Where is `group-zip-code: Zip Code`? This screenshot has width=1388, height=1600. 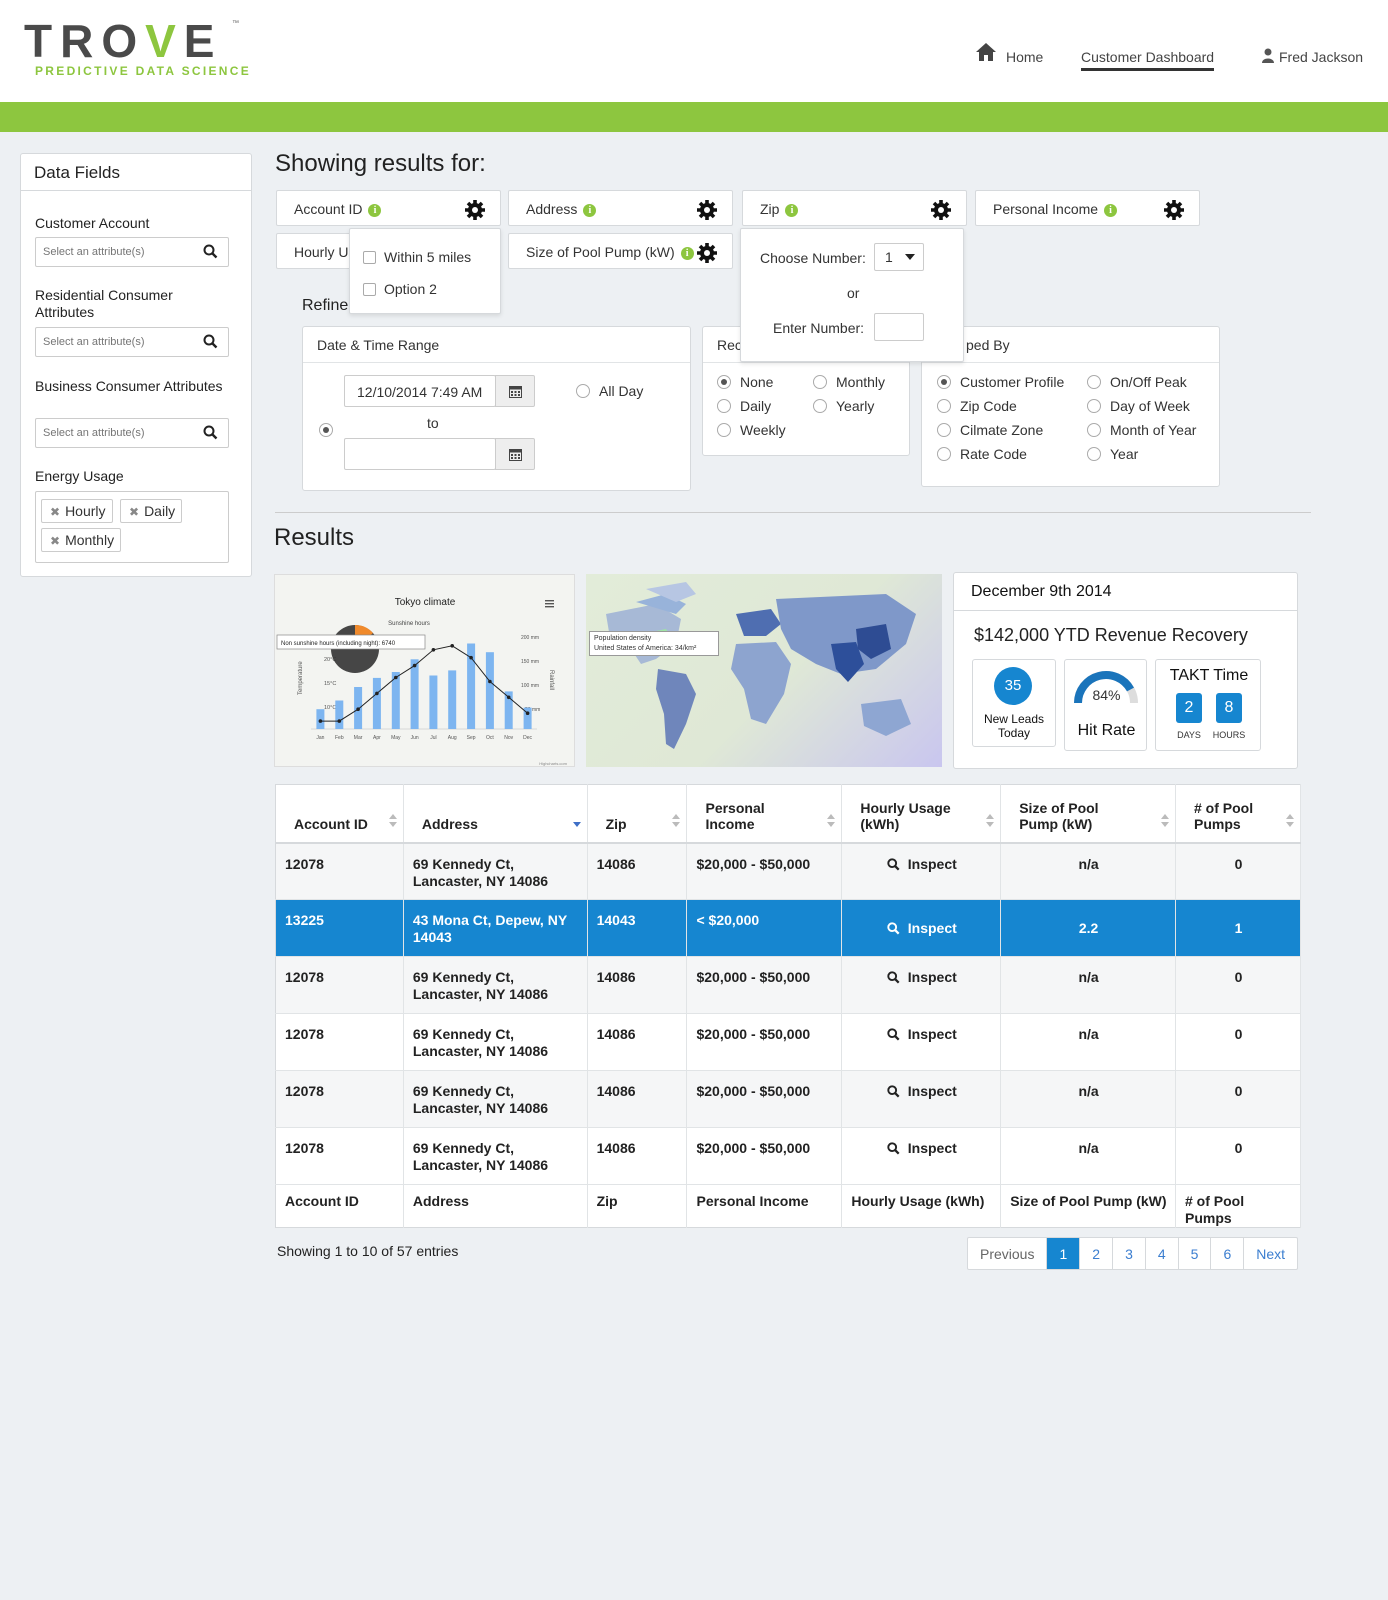 group-zip-code: Zip Code is located at coordinates (977, 406).